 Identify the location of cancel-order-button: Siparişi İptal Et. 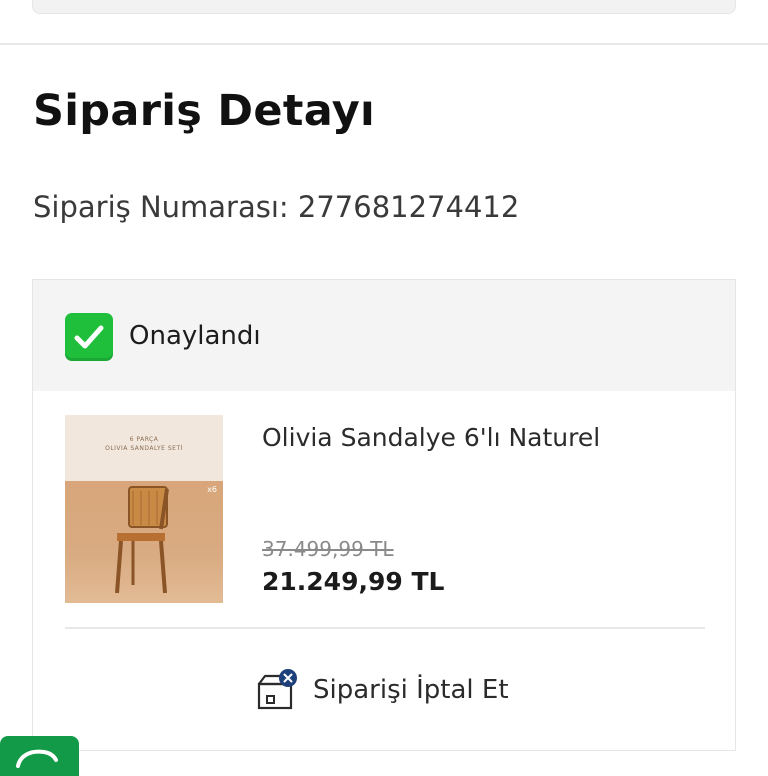
(382, 690).